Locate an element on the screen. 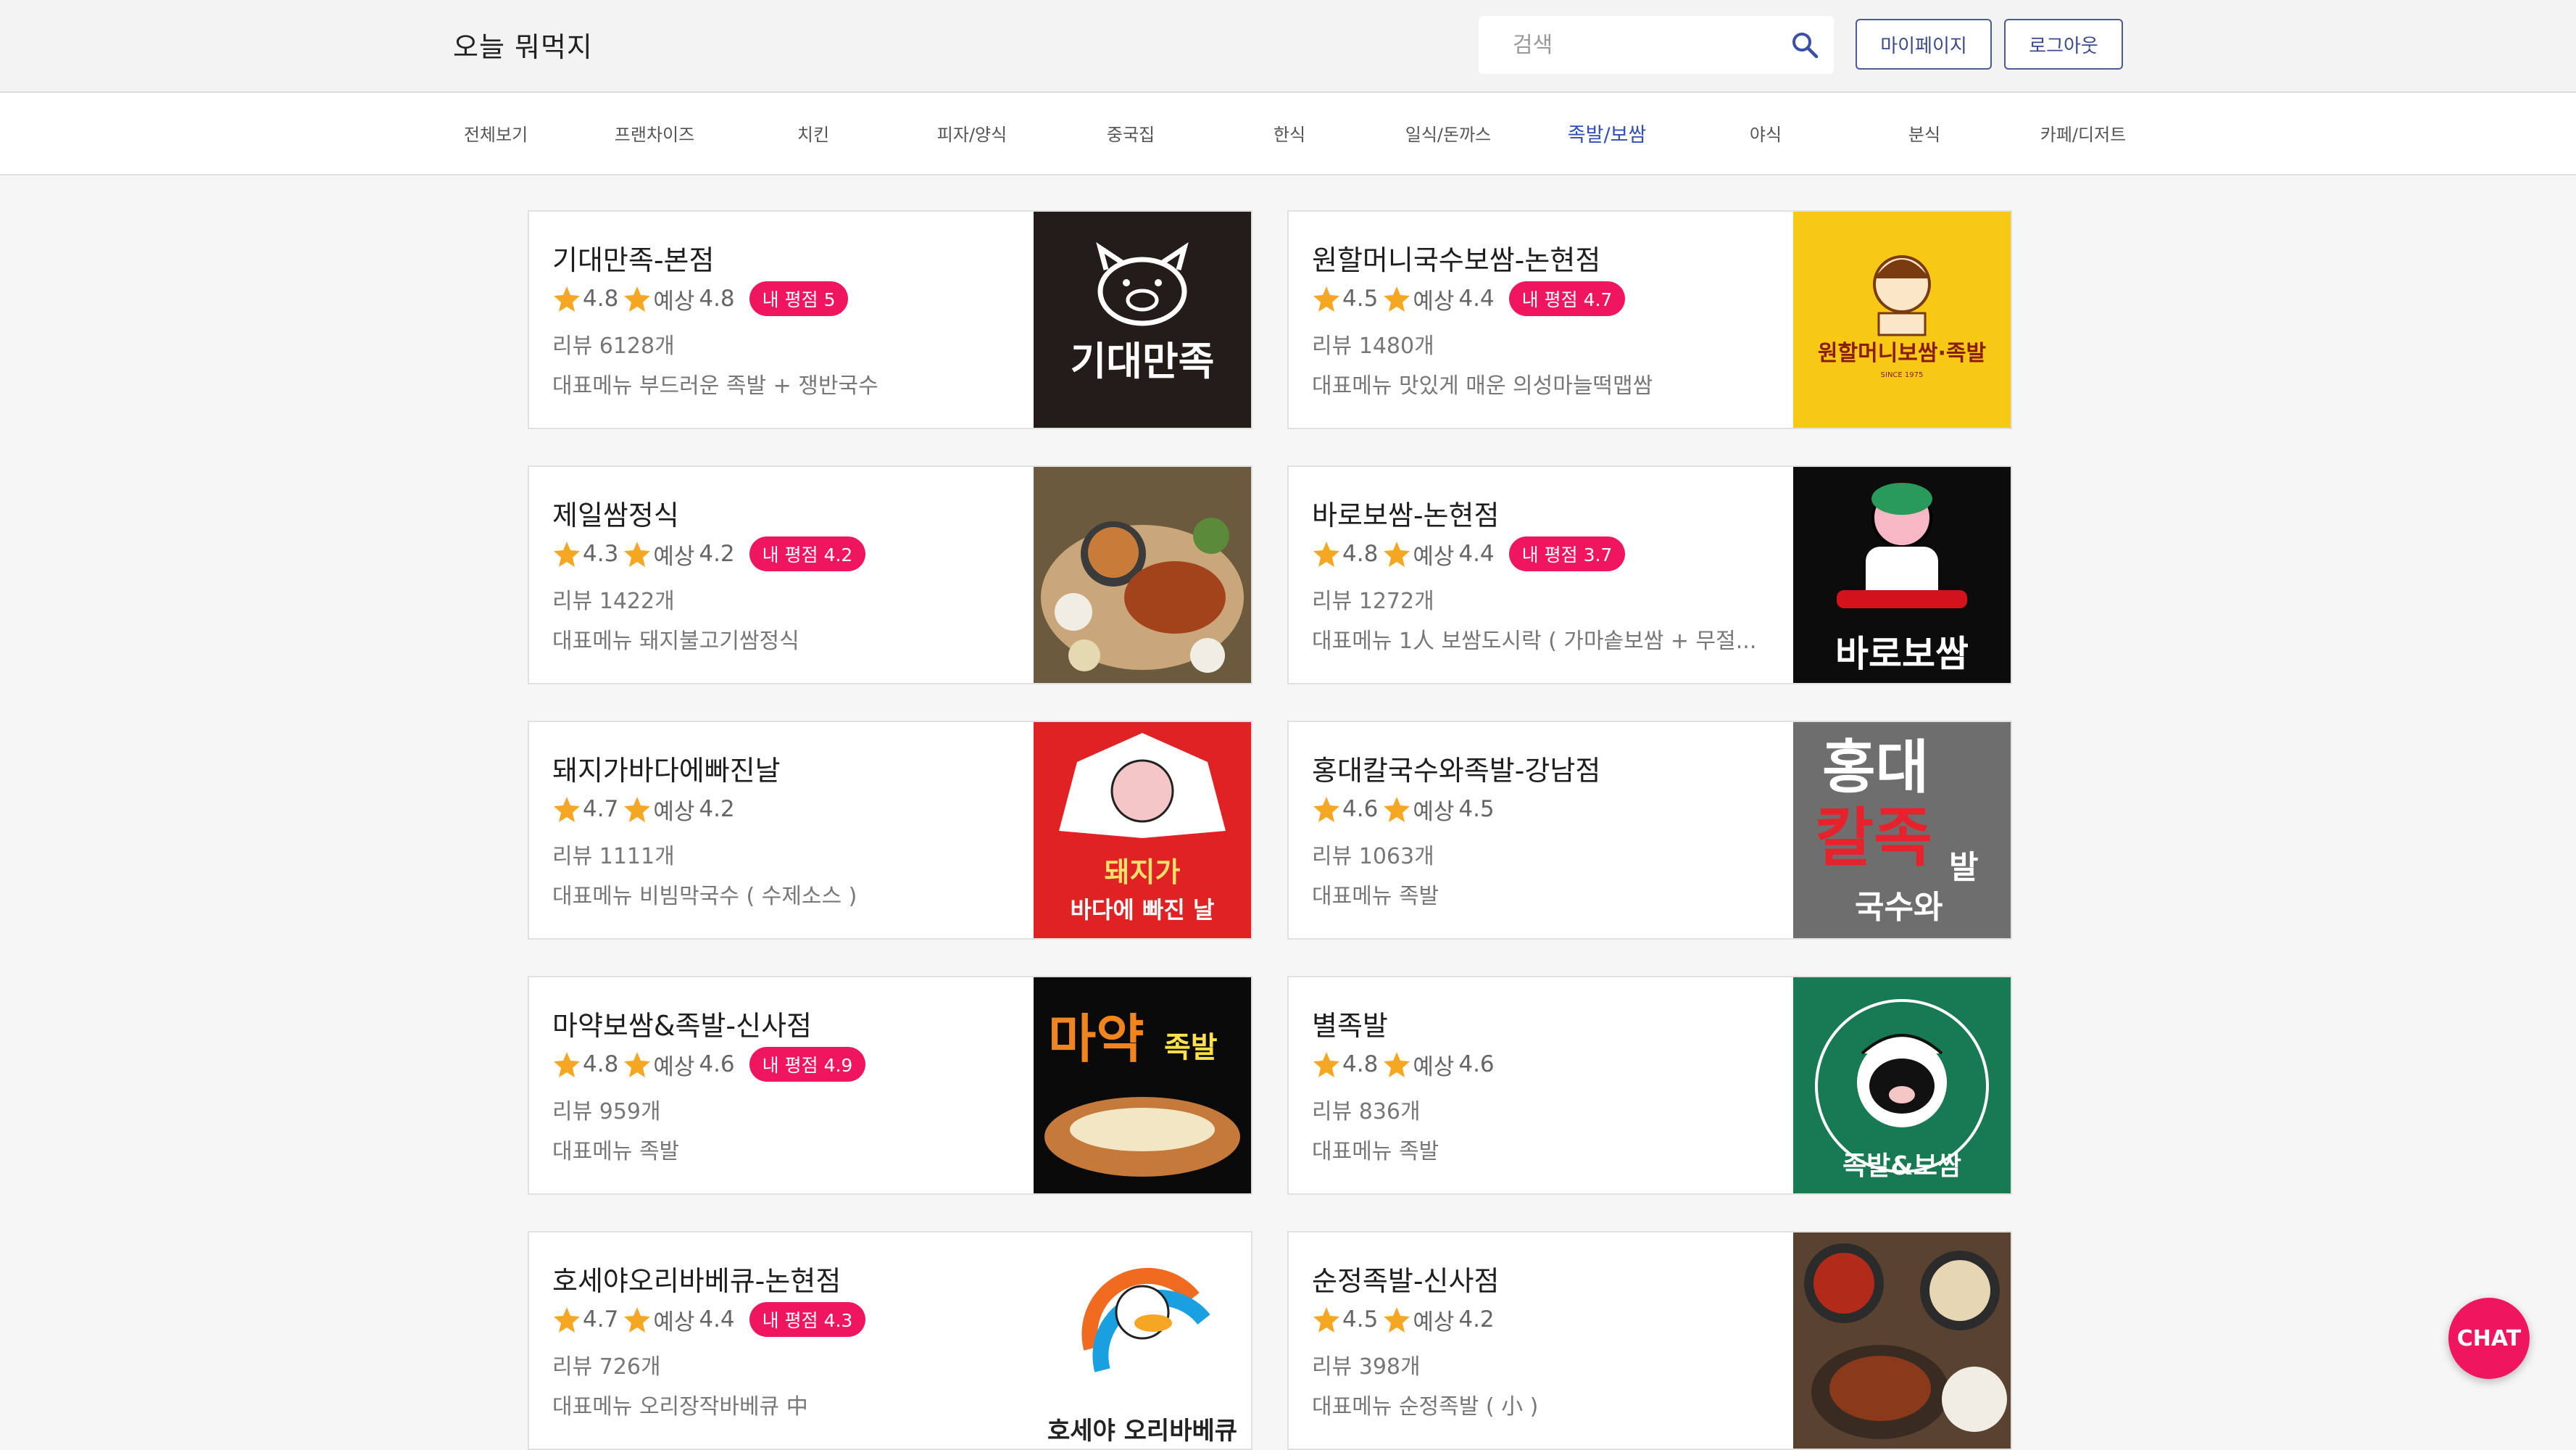 Image resolution: width=2576 pixels, height=1450 pixels. tab-pizza: 피자/양식 is located at coordinates (972, 133).